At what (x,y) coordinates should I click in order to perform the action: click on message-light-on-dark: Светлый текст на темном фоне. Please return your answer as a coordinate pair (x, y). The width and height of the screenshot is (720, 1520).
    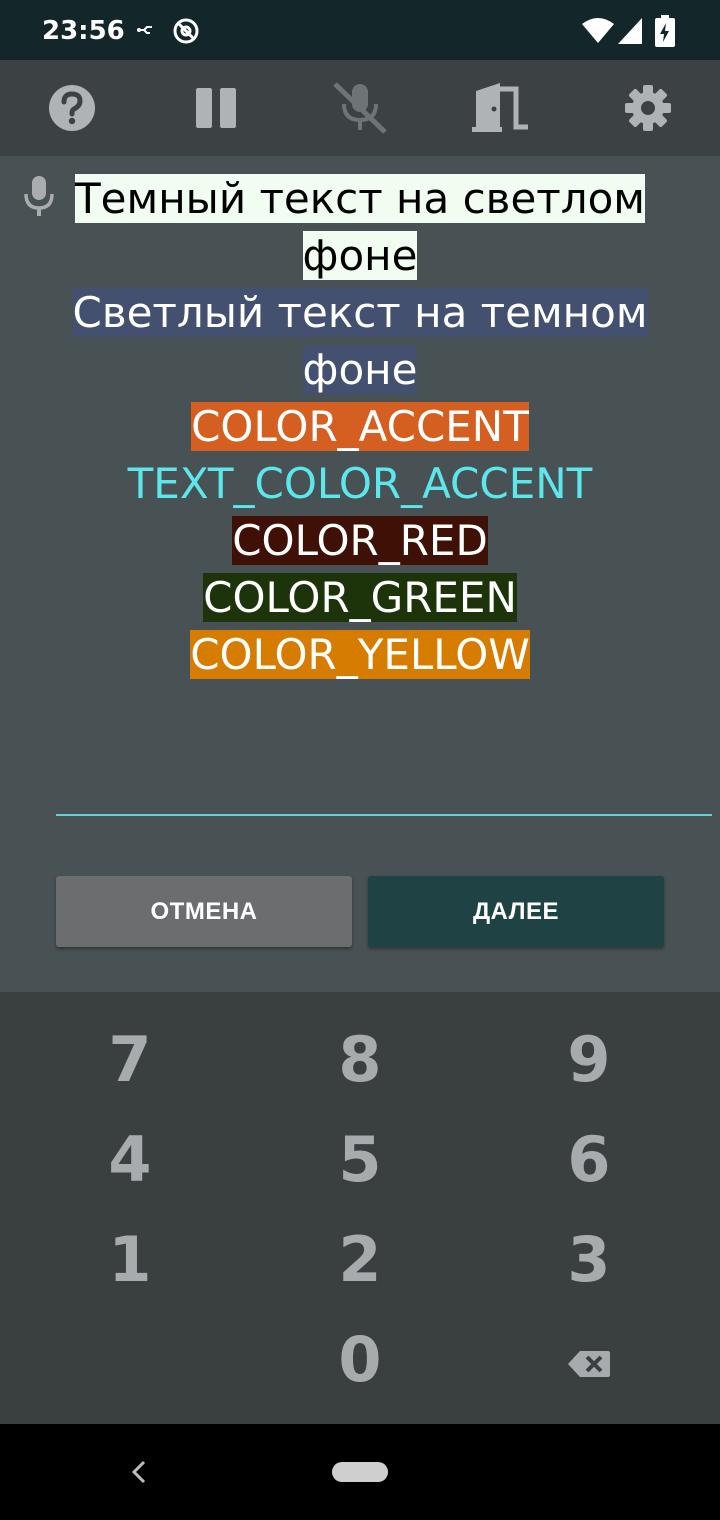
    Looking at the image, I should click on (360, 341).